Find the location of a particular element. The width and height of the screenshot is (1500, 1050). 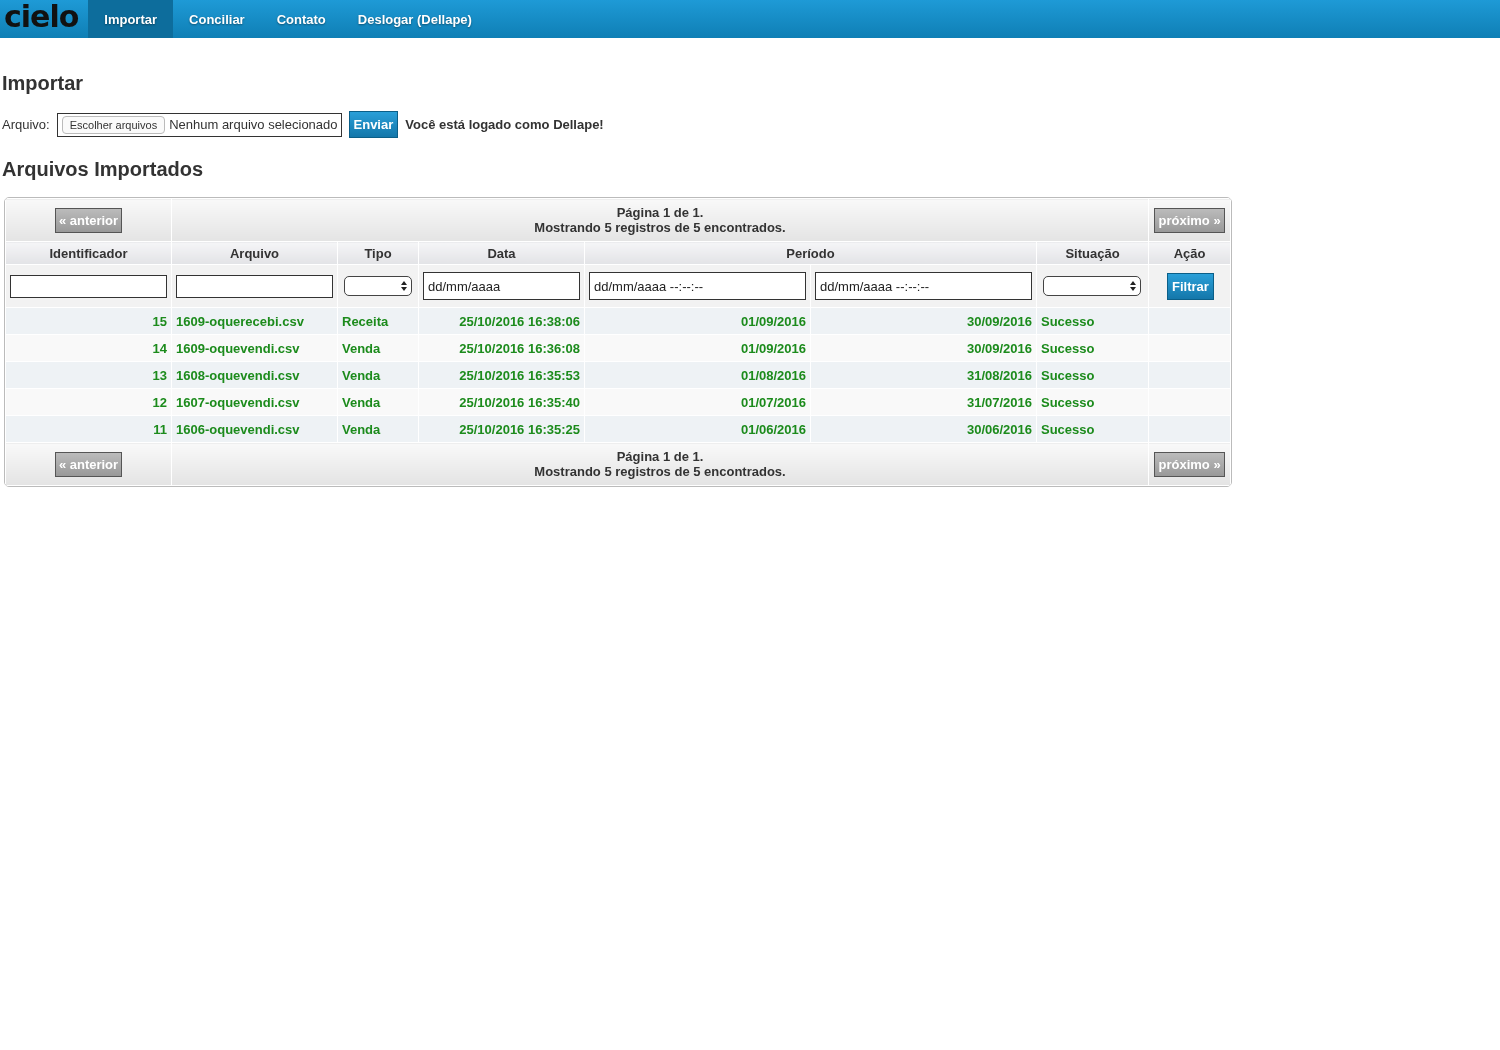

table-cell: 01/07/2016 is located at coordinates (773, 402).